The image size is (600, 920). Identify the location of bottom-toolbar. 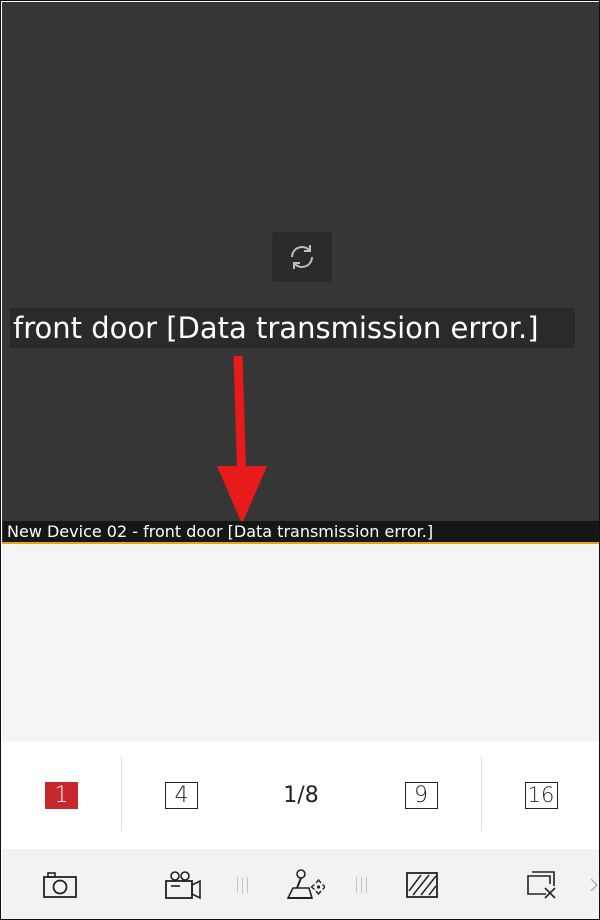
(300, 884).